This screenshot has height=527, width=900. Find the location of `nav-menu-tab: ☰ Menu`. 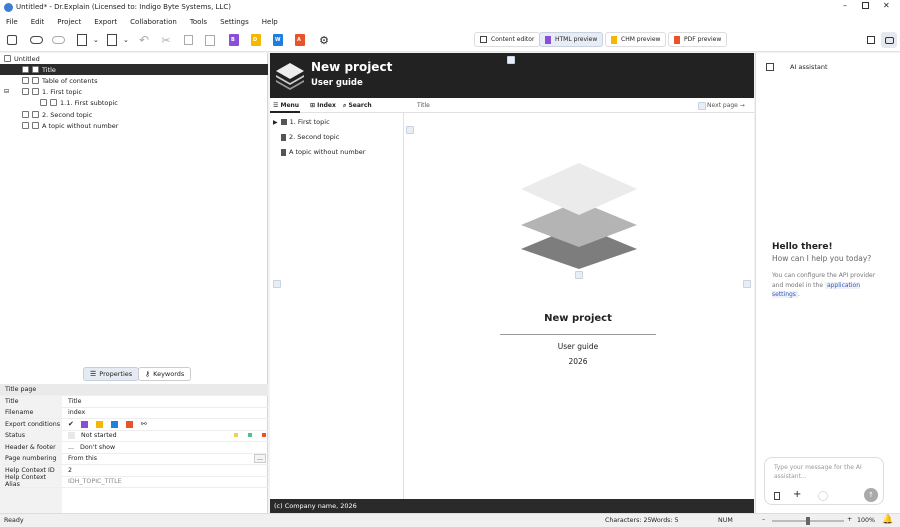

nav-menu-tab: ☰ Menu is located at coordinates (286, 105).